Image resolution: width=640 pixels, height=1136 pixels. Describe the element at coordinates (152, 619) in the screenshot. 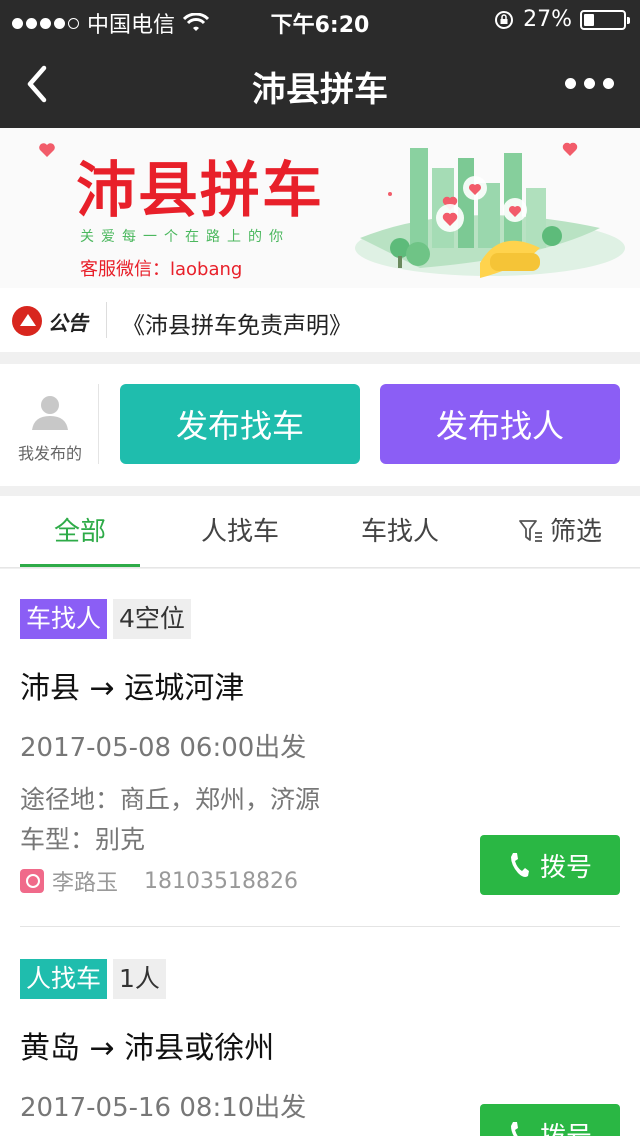

I see `seat-badge: 4空位` at that location.